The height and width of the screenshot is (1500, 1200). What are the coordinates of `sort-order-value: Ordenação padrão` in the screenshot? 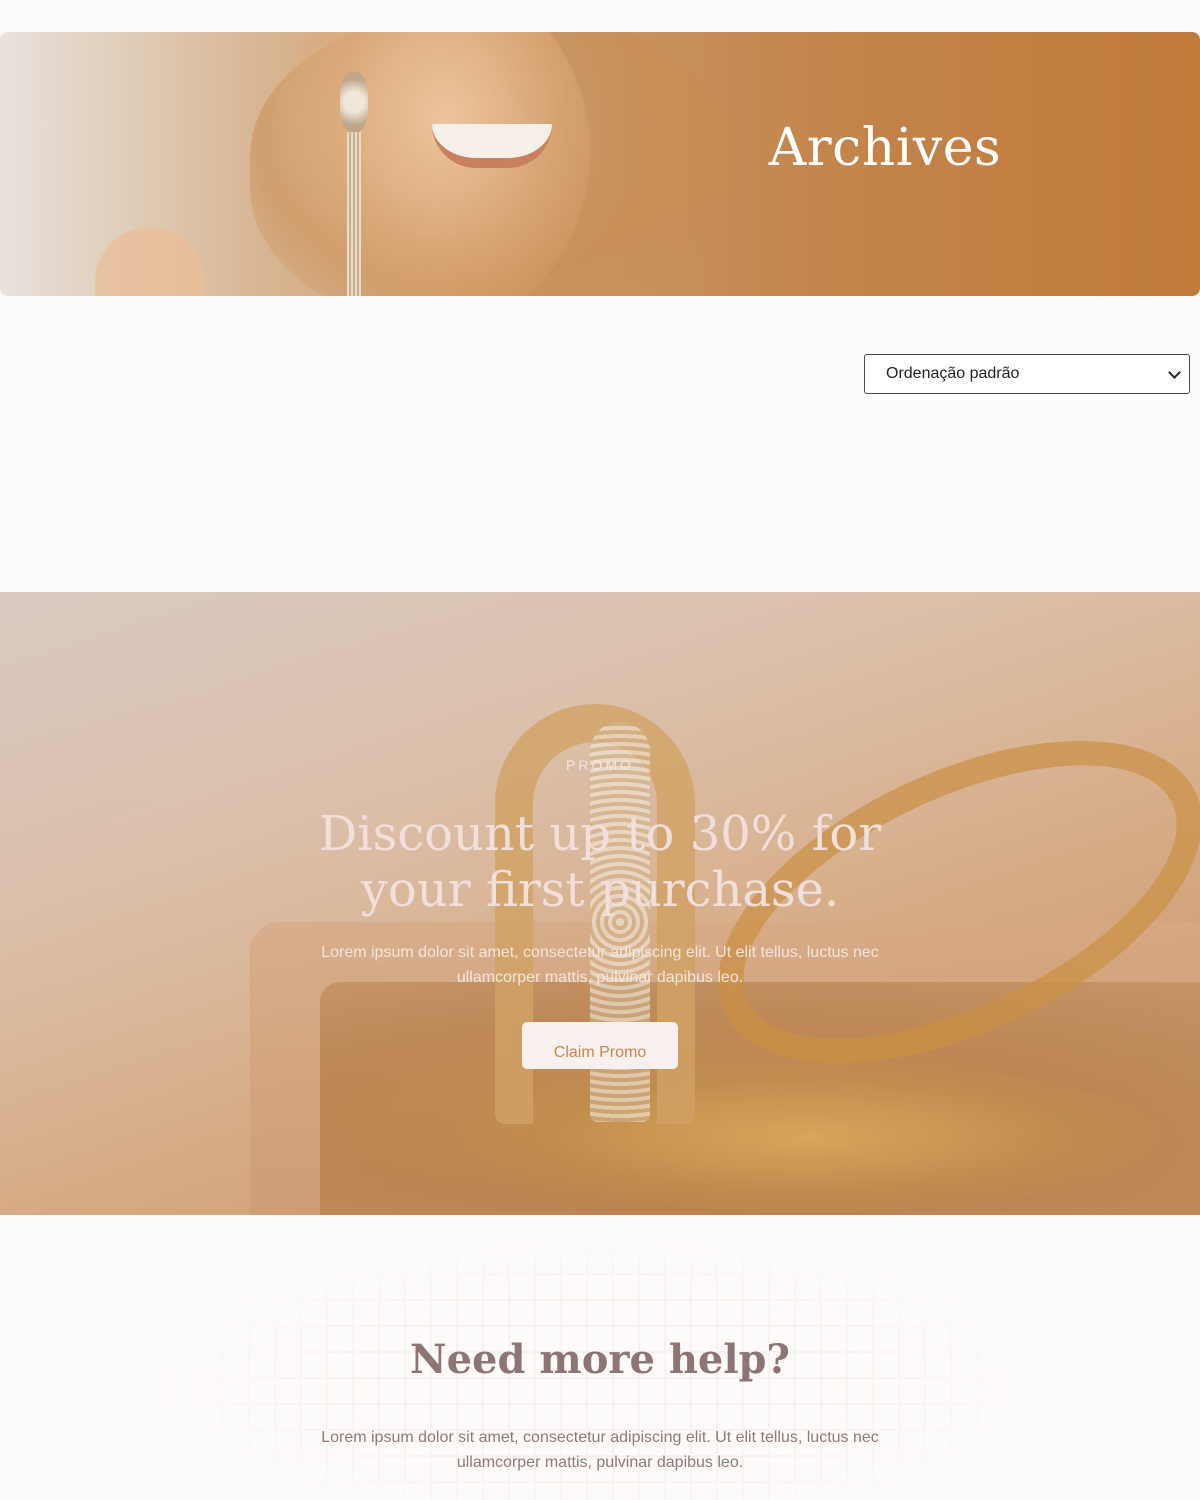 It's located at (953, 373).